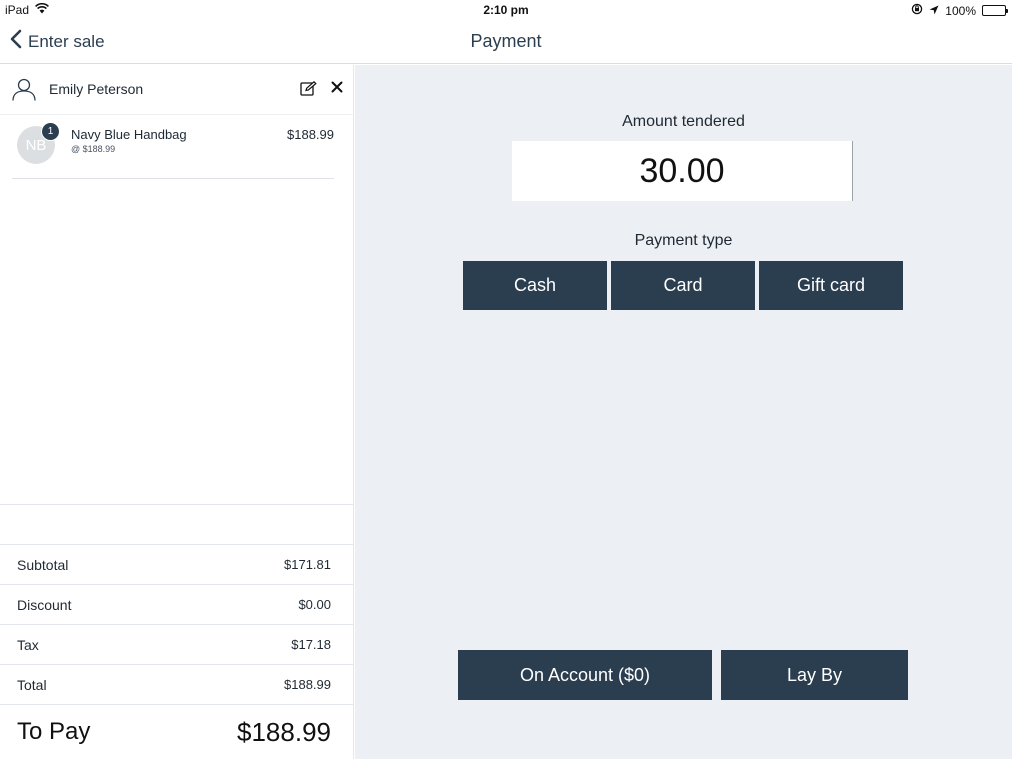 The height and width of the screenshot is (759, 1012). Describe the element at coordinates (683, 121) in the screenshot. I see `amount-tendered-label: Amount tendered` at that location.